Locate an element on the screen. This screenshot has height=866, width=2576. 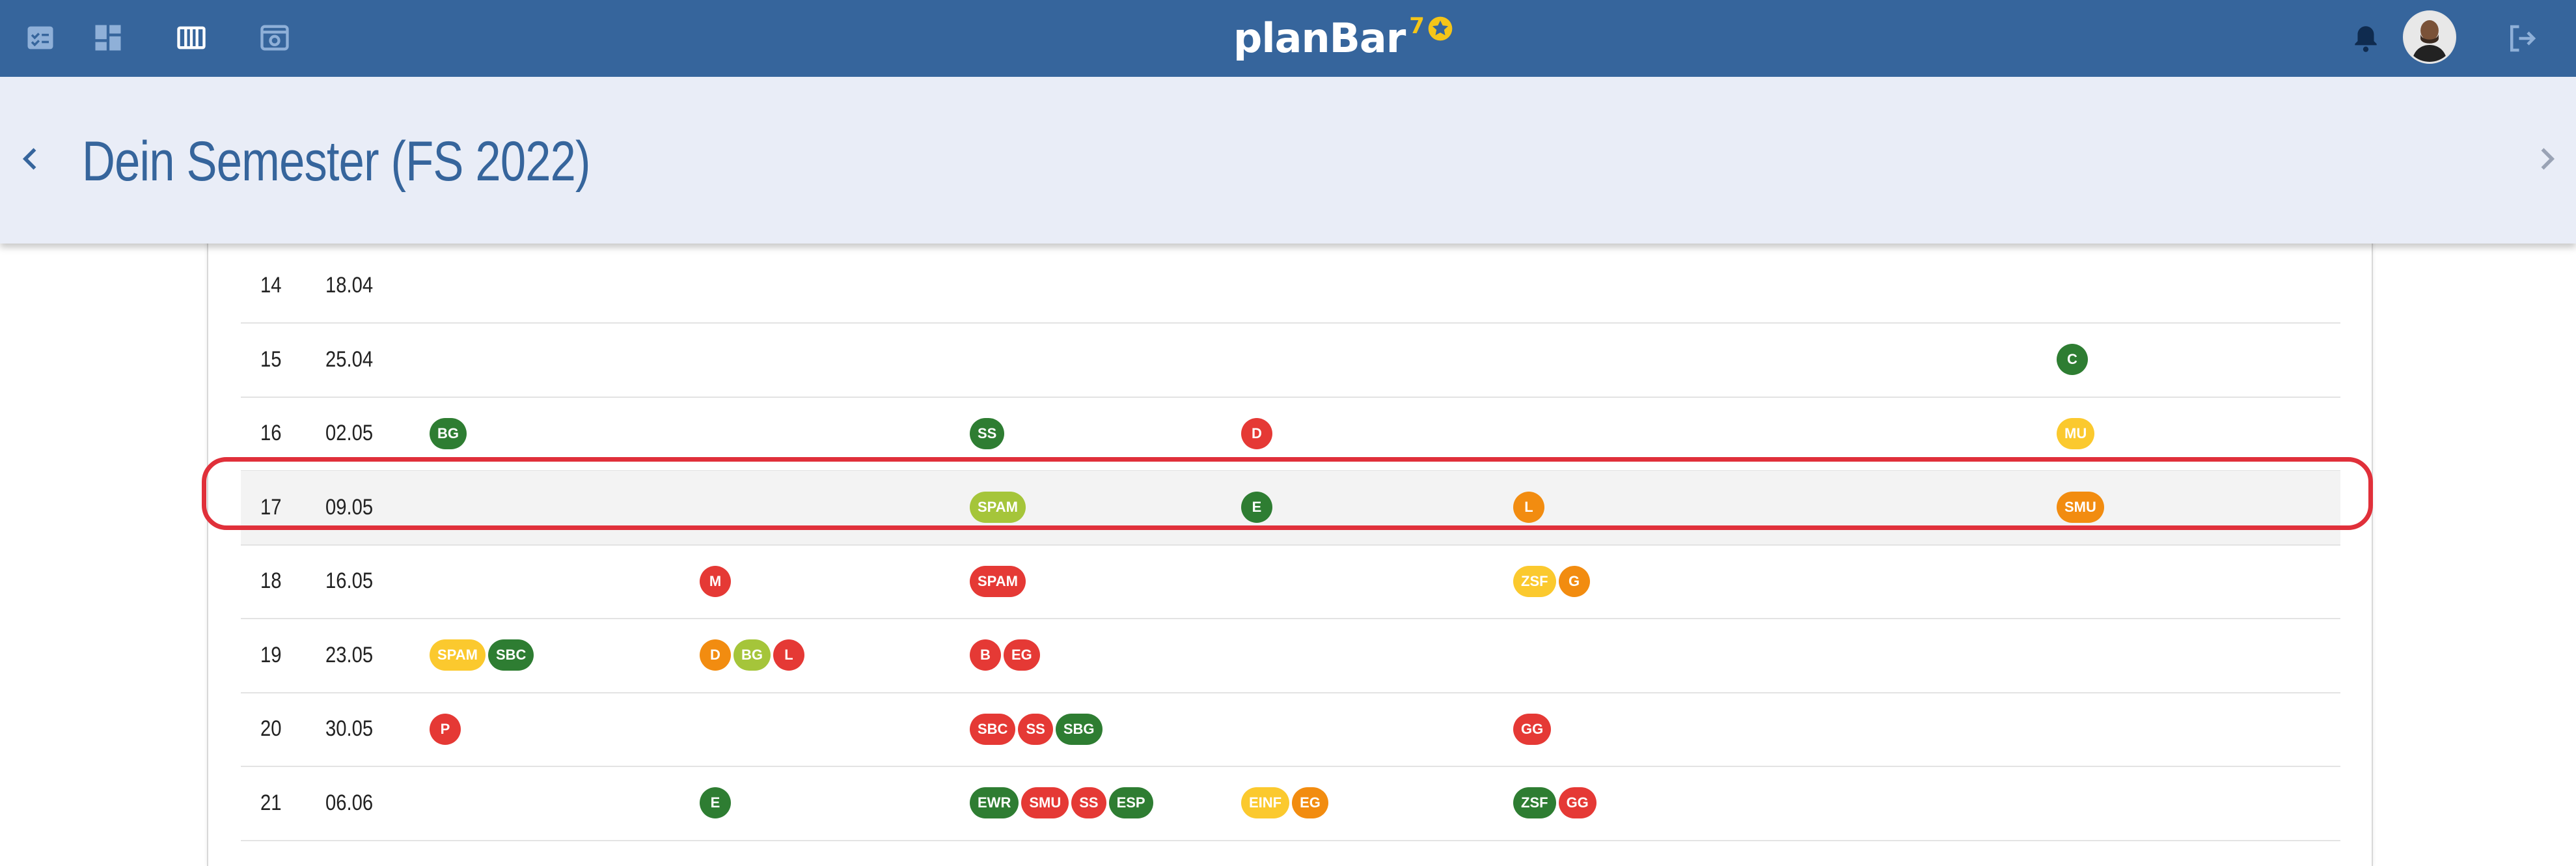
day-slot: ZSF GG is located at coordinates (1555, 803).